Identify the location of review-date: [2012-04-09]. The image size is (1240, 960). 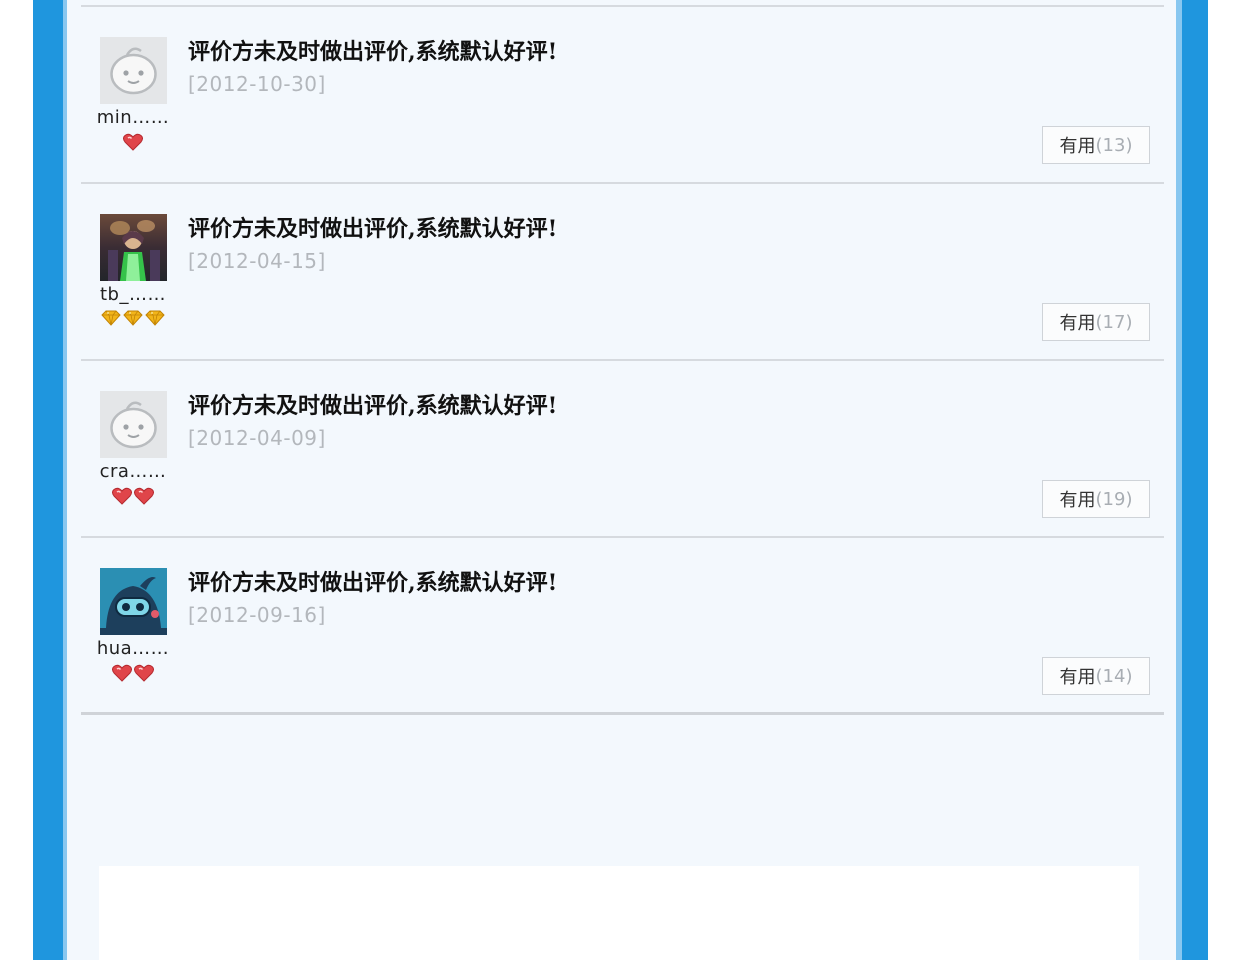
(257, 438).